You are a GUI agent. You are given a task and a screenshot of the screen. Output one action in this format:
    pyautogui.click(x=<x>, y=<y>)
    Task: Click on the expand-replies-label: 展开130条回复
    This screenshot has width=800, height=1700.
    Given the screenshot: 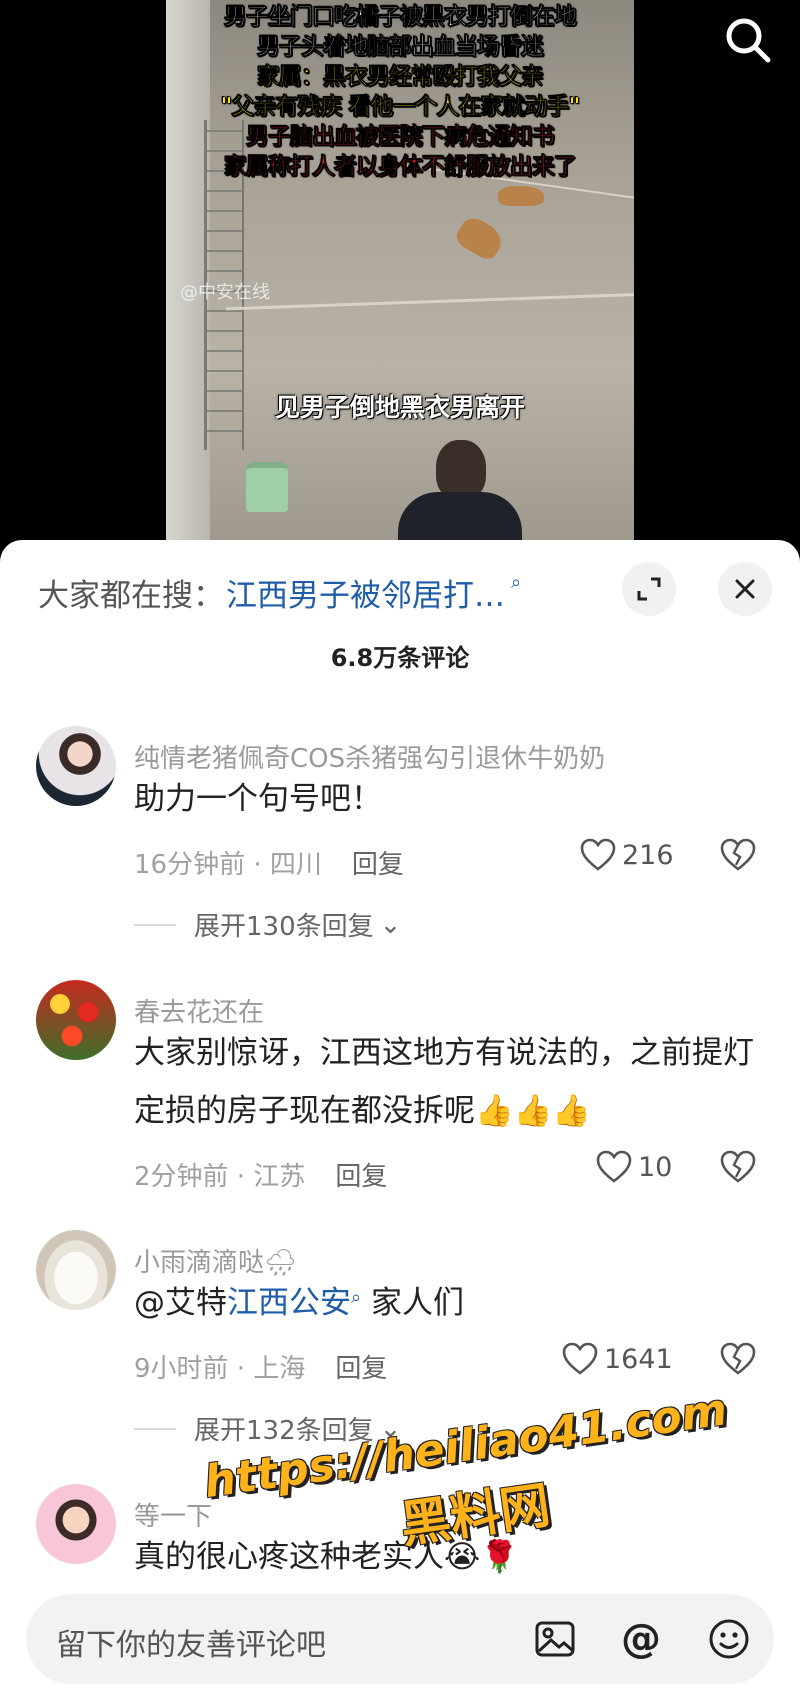 What is the action you would take?
    pyautogui.click(x=284, y=927)
    